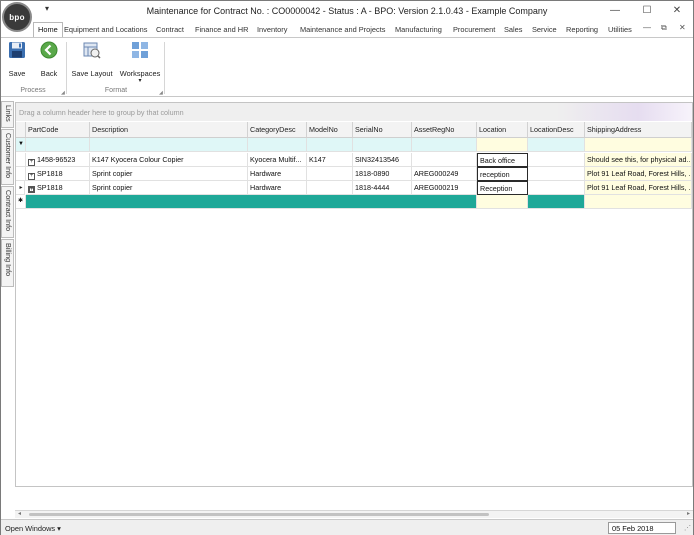 The width and height of the screenshot is (694, 535). I want to click on sidetab-contract-info: Contract Info, so click(7, 212).